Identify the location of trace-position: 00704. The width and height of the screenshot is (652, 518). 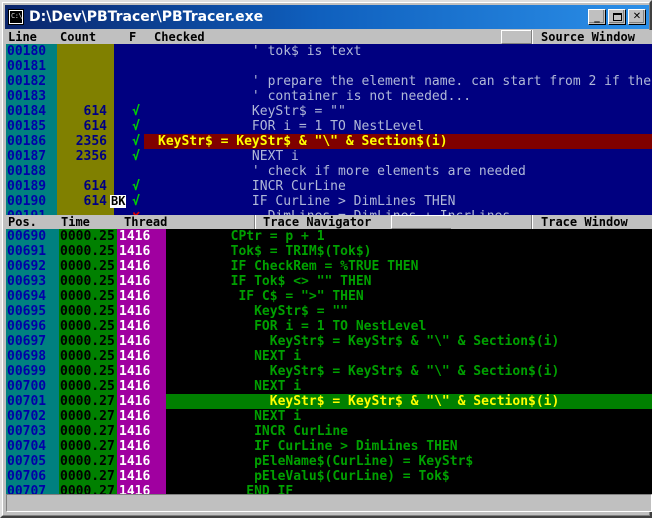
(27, 446).